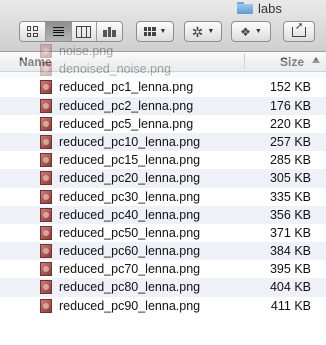  What do you see at coordinates (130, 251) in the screenshot?
I see `file-name: reduced_pc60_lenna.png` at bounding box center [130, 251].